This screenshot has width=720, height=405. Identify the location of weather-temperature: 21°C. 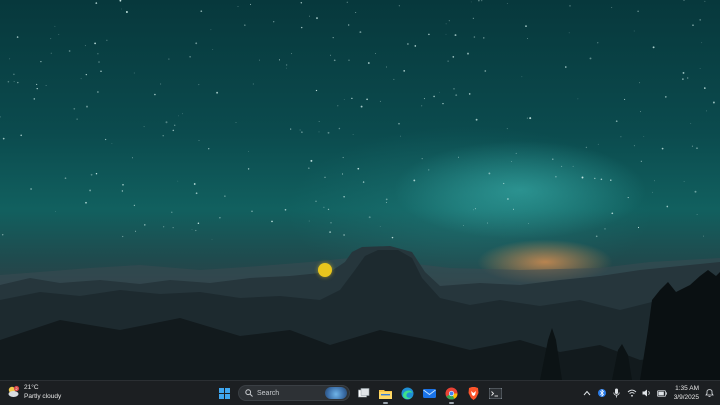
(31, 387).